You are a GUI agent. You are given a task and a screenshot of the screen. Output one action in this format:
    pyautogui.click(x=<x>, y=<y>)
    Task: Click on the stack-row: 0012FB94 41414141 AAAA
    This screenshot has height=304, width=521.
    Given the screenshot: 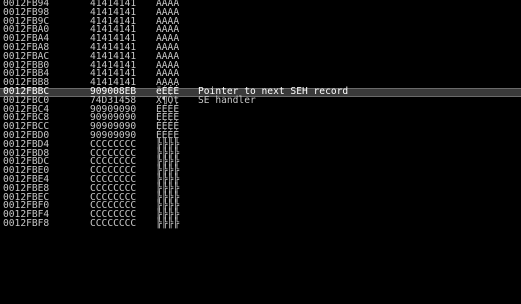 What is the action you would take?
    pyautogui.click(x=260, y=4)
    